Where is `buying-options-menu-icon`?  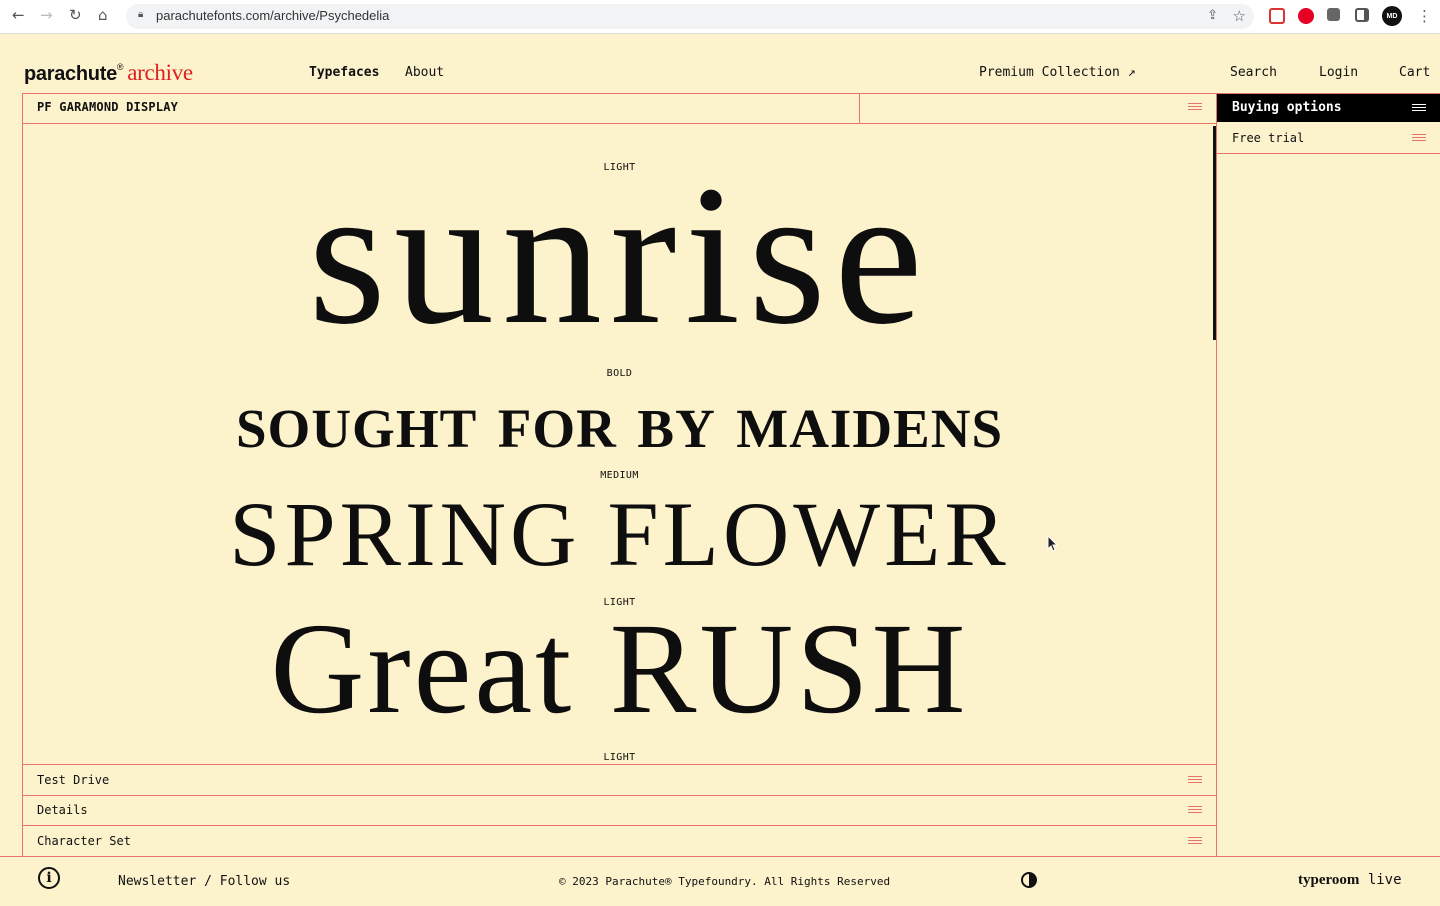 buying-options-menu-icon is located at coordinates (1419, 108).